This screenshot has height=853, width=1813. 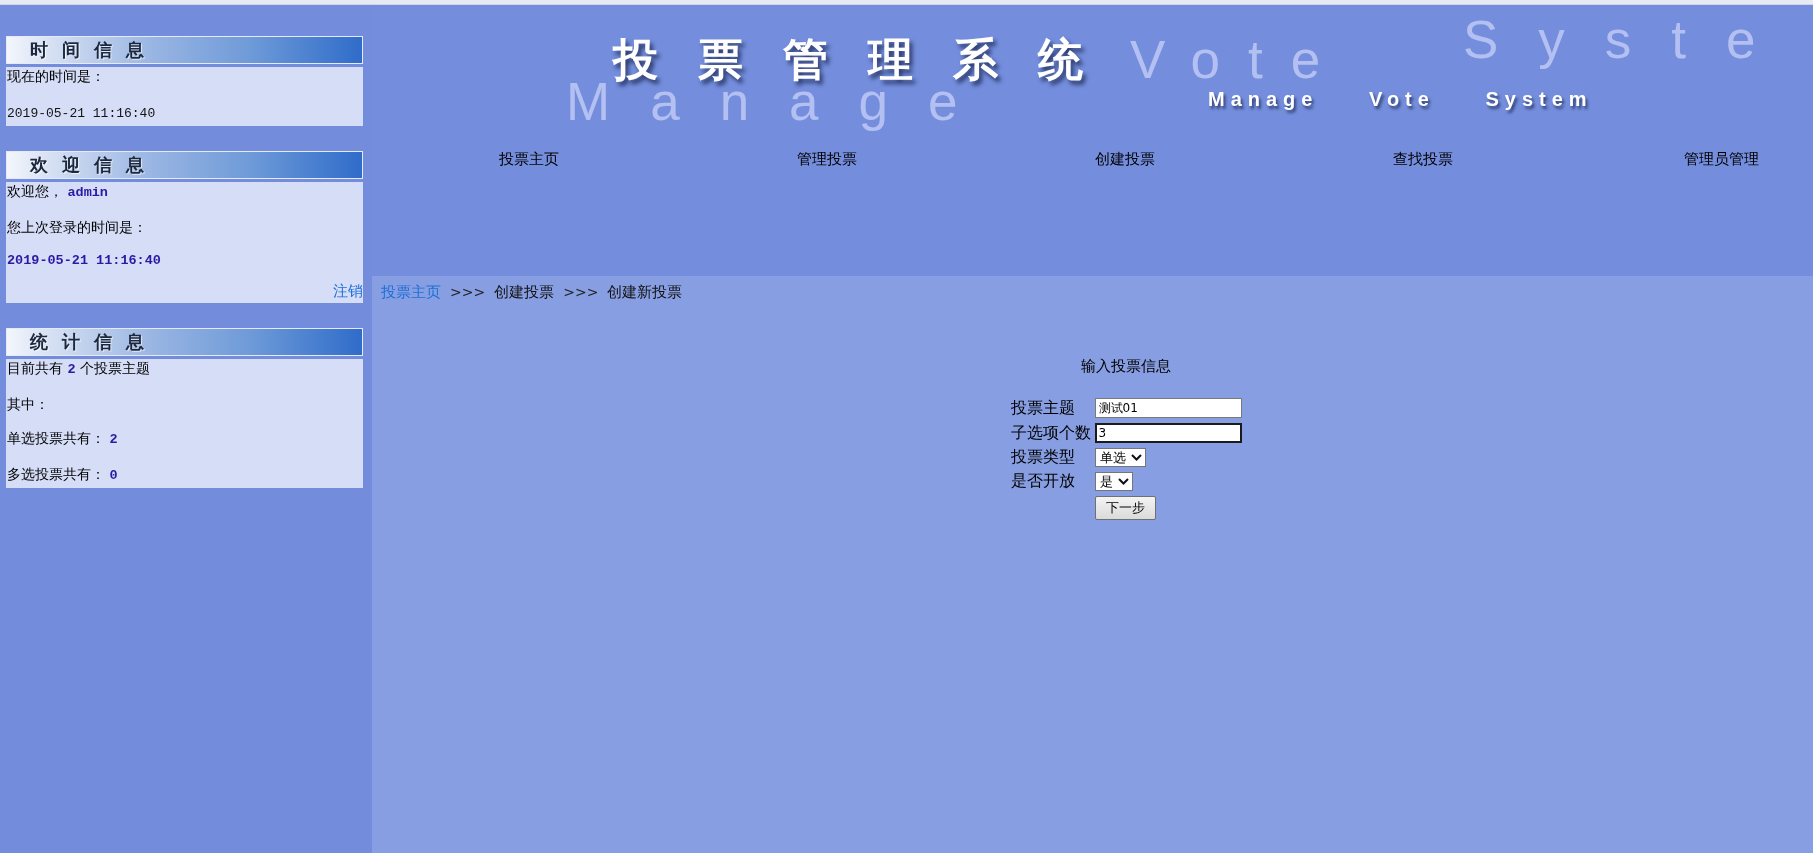 I want to click on info-text: 欢迎您， admin, so click(x=57, y=192).